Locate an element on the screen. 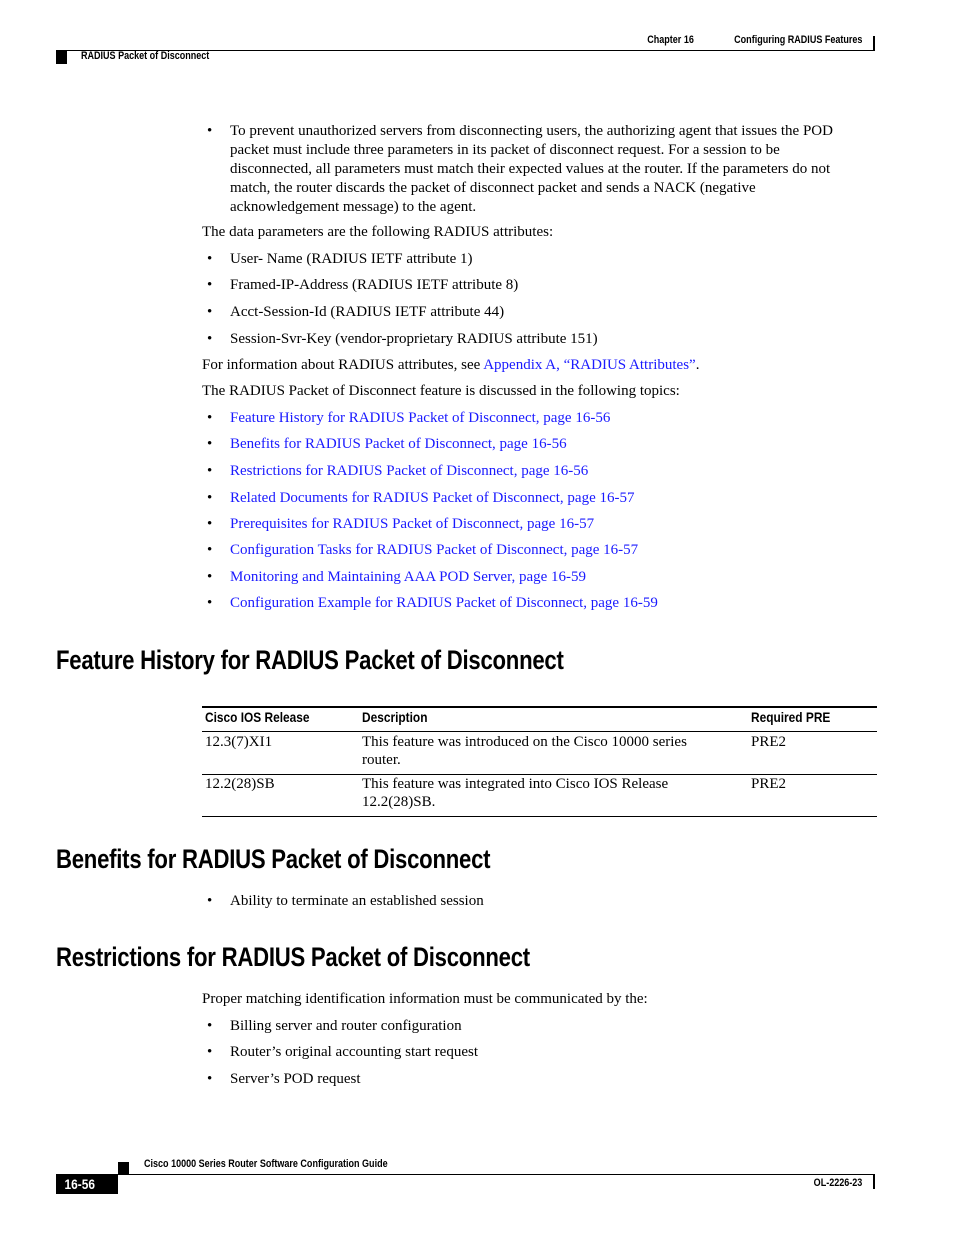 Image resolution: width=954 pixels, height=1235 pixels. table-top-rule is located at coordinates (539, 707).